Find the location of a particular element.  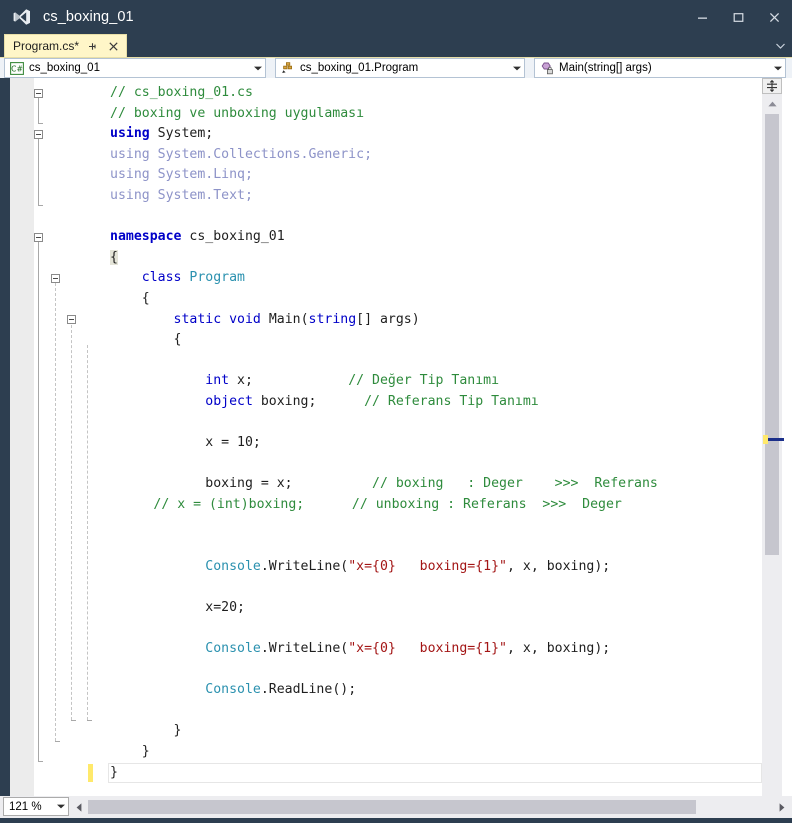

code-line: 15 int x; // Değer Tip Tanımı is located at coordinates (398, 381).